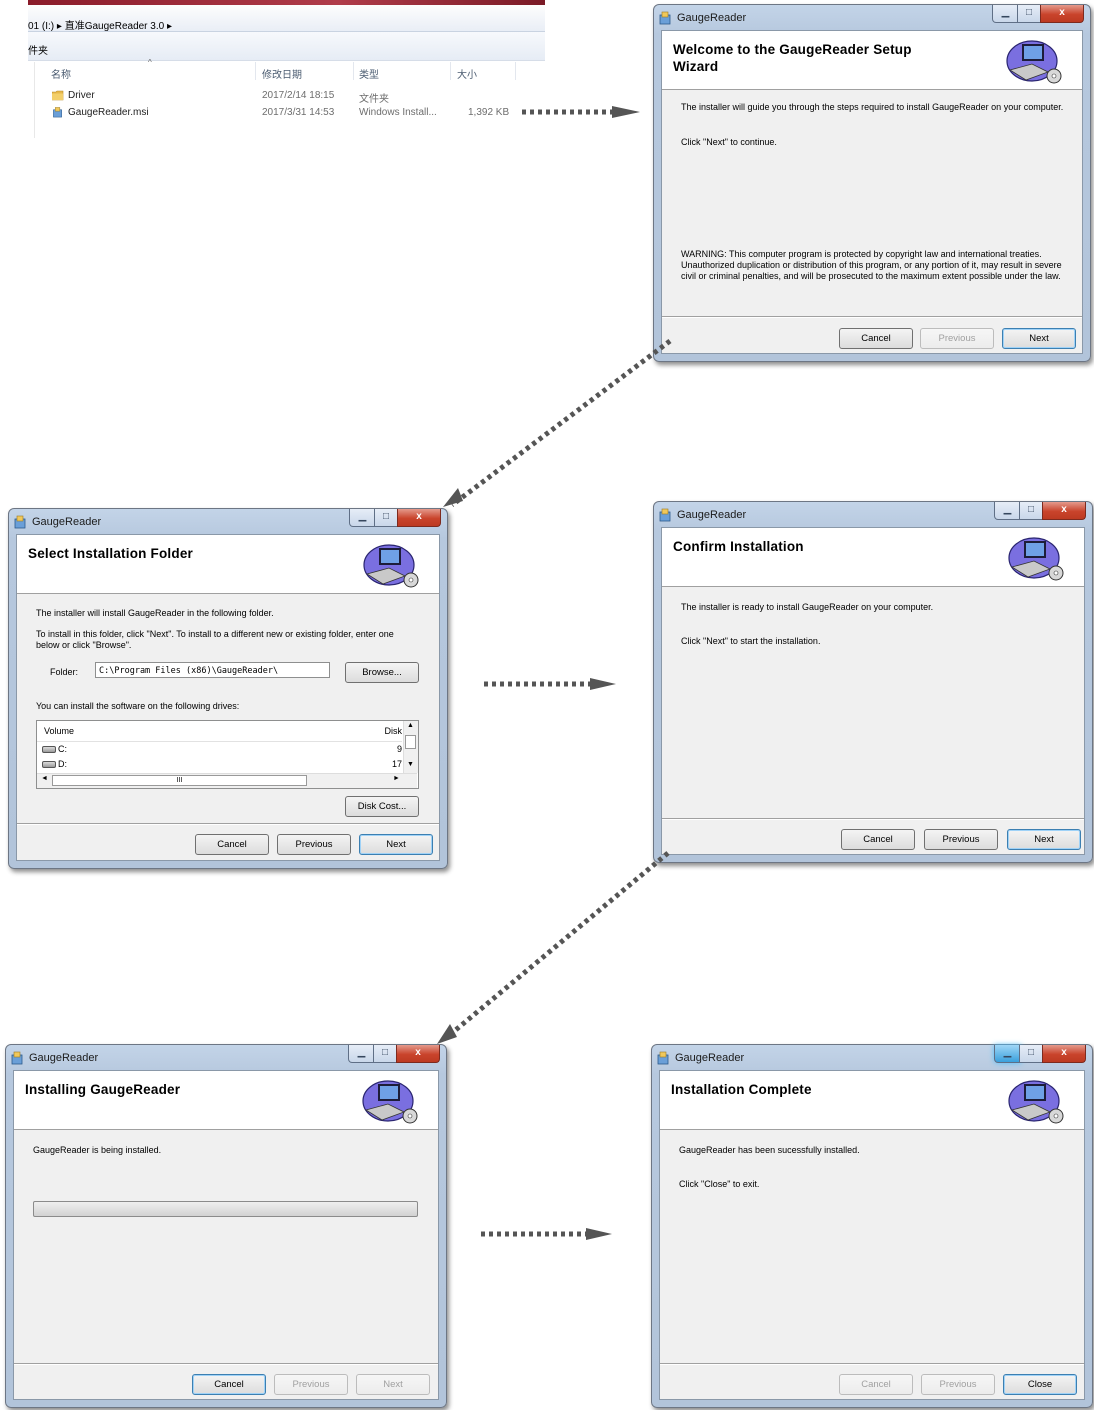 This screenshot has width=1094, height=1410. What do you see at coordinates (561, 423) in the screenshot?
I see `arrow-to-folder` at bounding box center [561, 423].